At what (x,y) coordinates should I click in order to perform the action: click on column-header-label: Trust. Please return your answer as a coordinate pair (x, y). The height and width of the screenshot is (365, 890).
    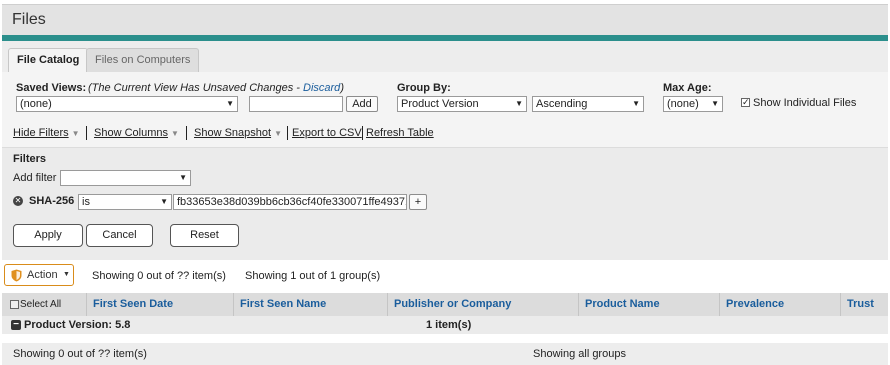
    Looking at the image, I should click on (860, 304).